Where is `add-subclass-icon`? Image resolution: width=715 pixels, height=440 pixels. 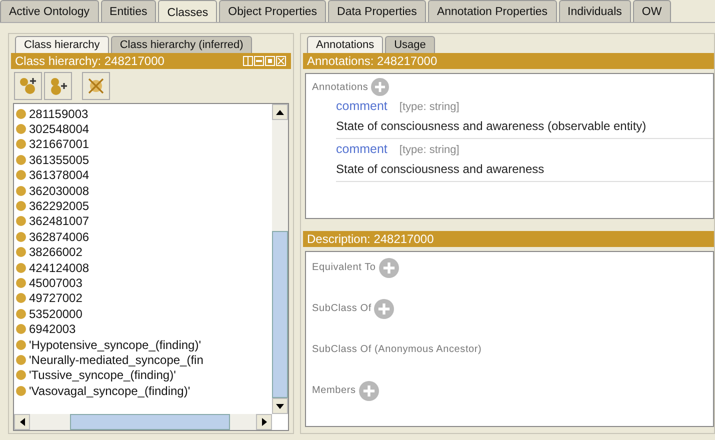 add-subclass-icon is located at coordinates (28, 86).